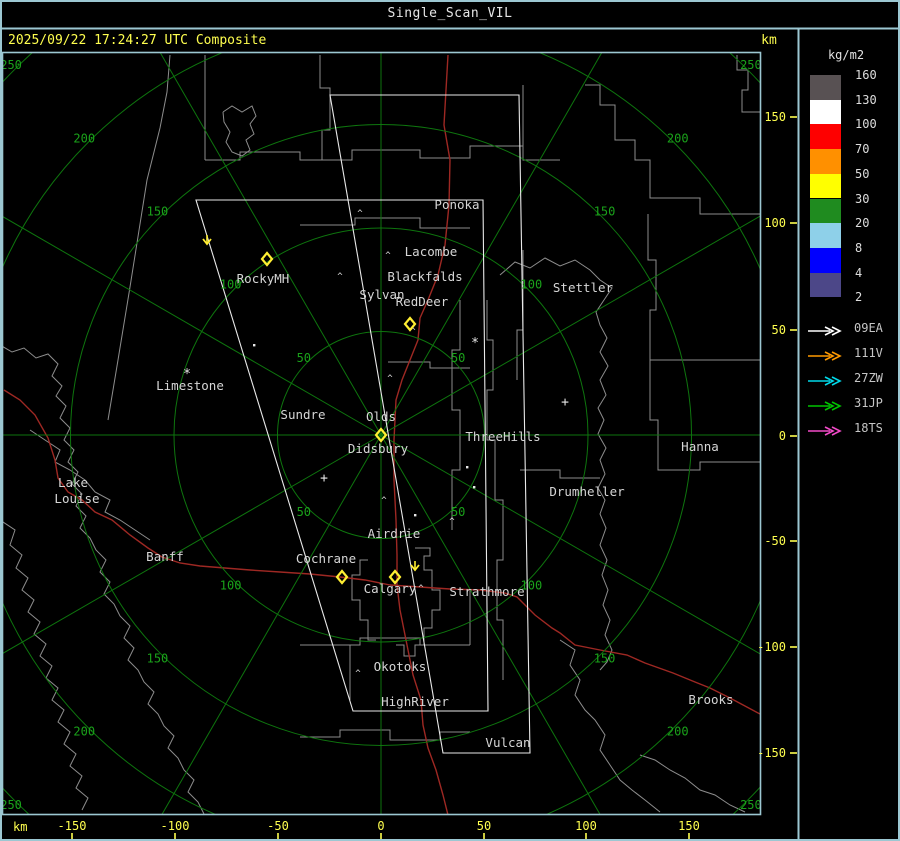 This screenshot has height=841, width=900. Describe the element at coordinates (394, 533) in the screenshot. I see `town-label-airdrie: Airdrie` at that location.